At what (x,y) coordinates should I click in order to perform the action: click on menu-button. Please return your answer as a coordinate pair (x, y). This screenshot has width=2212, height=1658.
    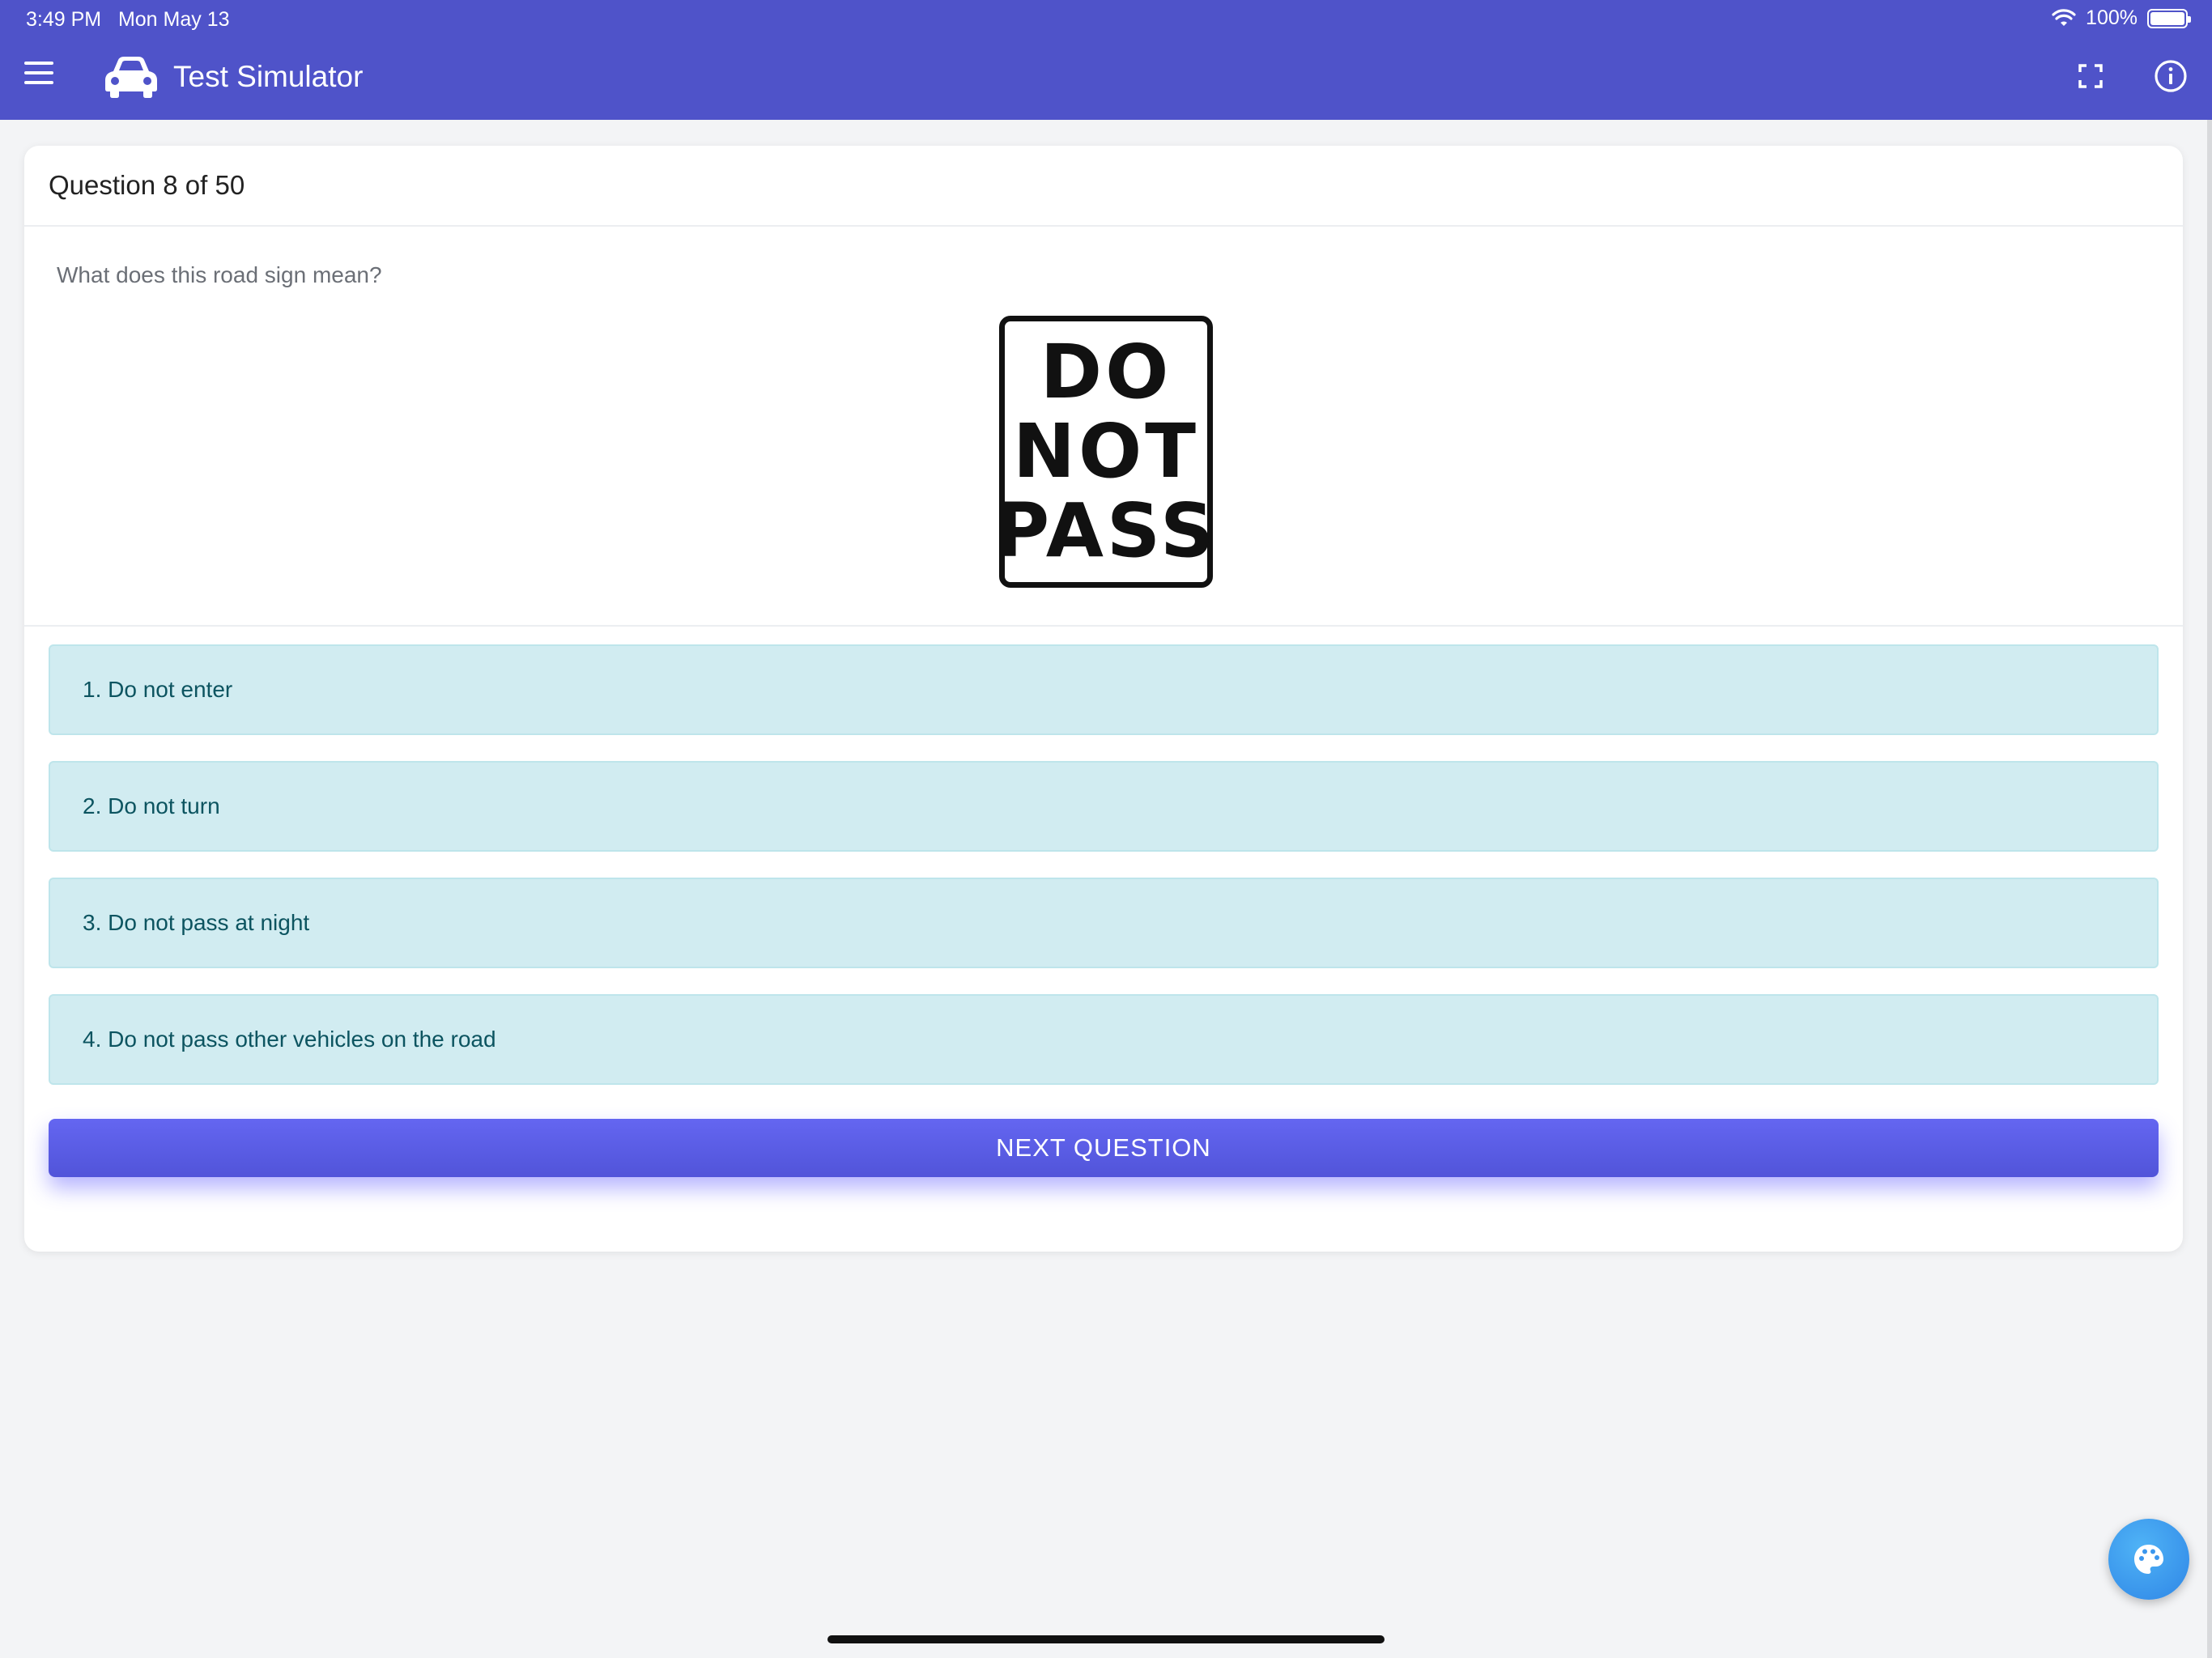
    Looking at the image, I should click on (41, 74).